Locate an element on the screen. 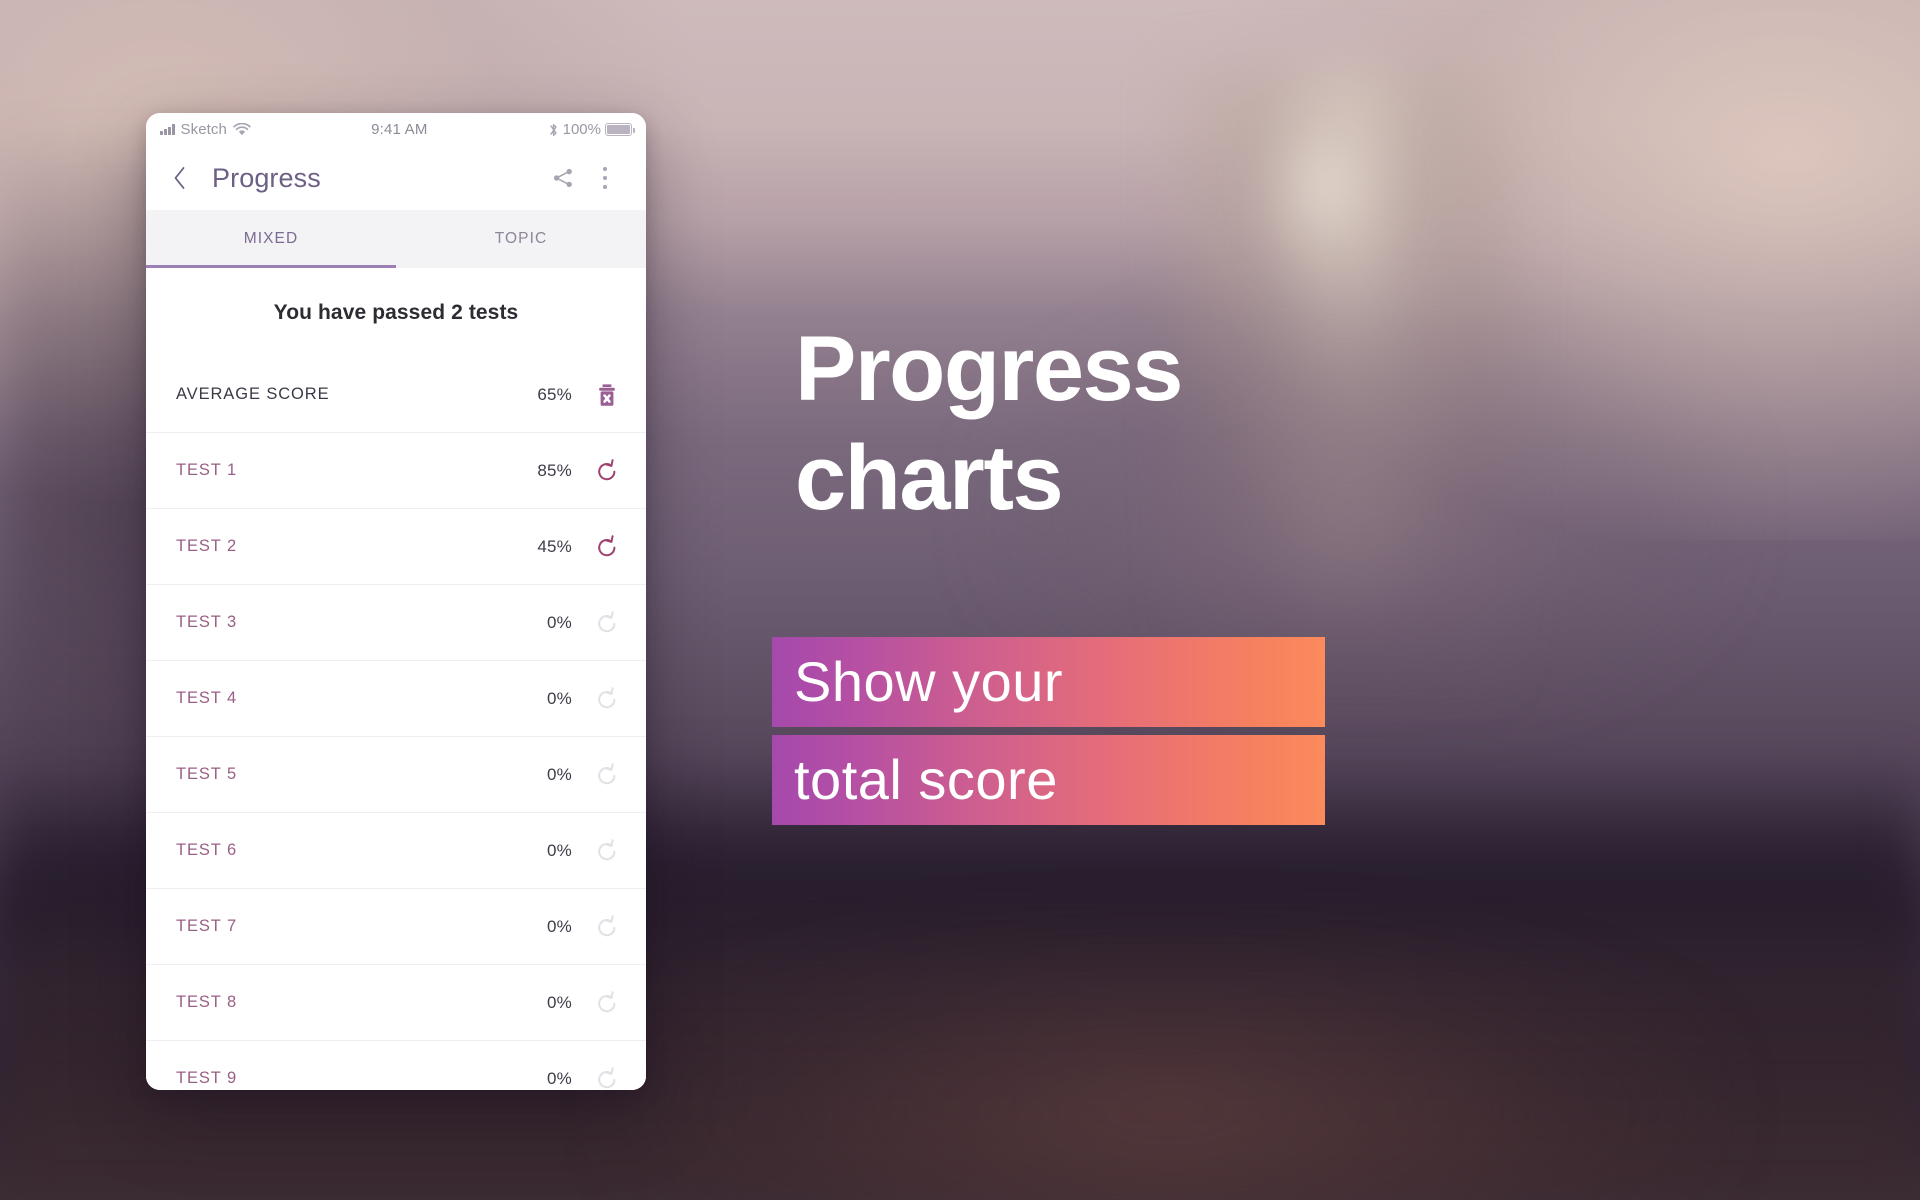 The height and width of the screenshot is (1200, 1920). row-score: 65% is located at coordinates (554, 394).